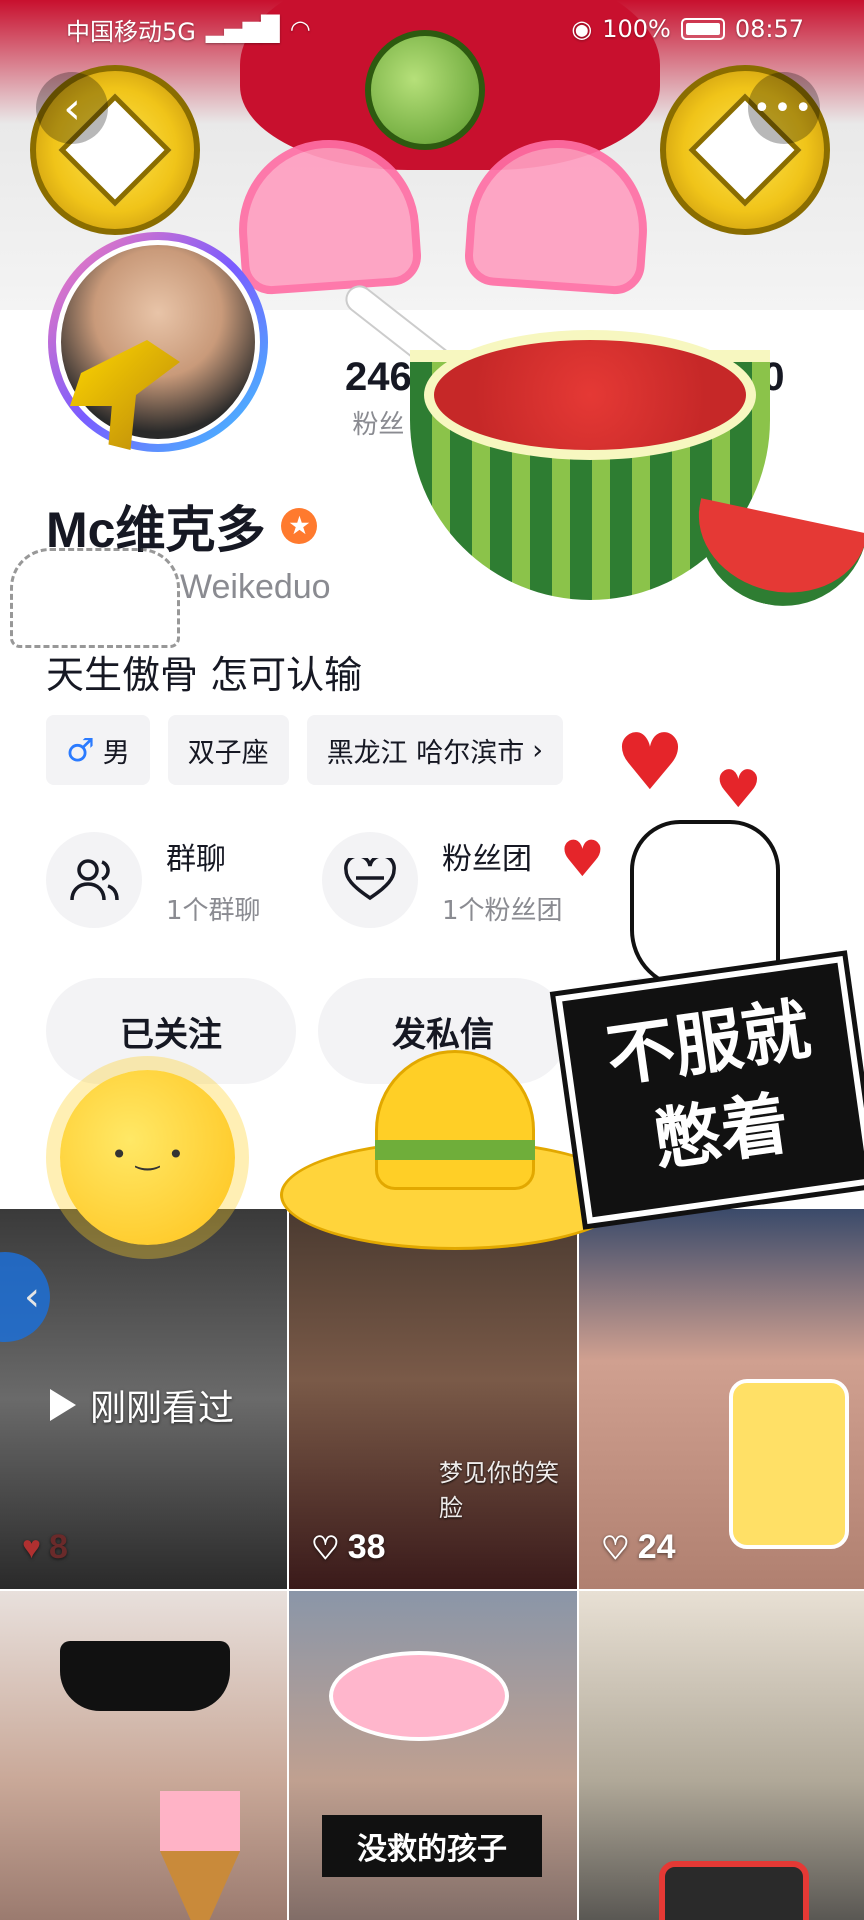  Describe the element at coordinates (499, 1490) in the screenshot. I see `video-caption: 梦见你的笑脸` at that location.